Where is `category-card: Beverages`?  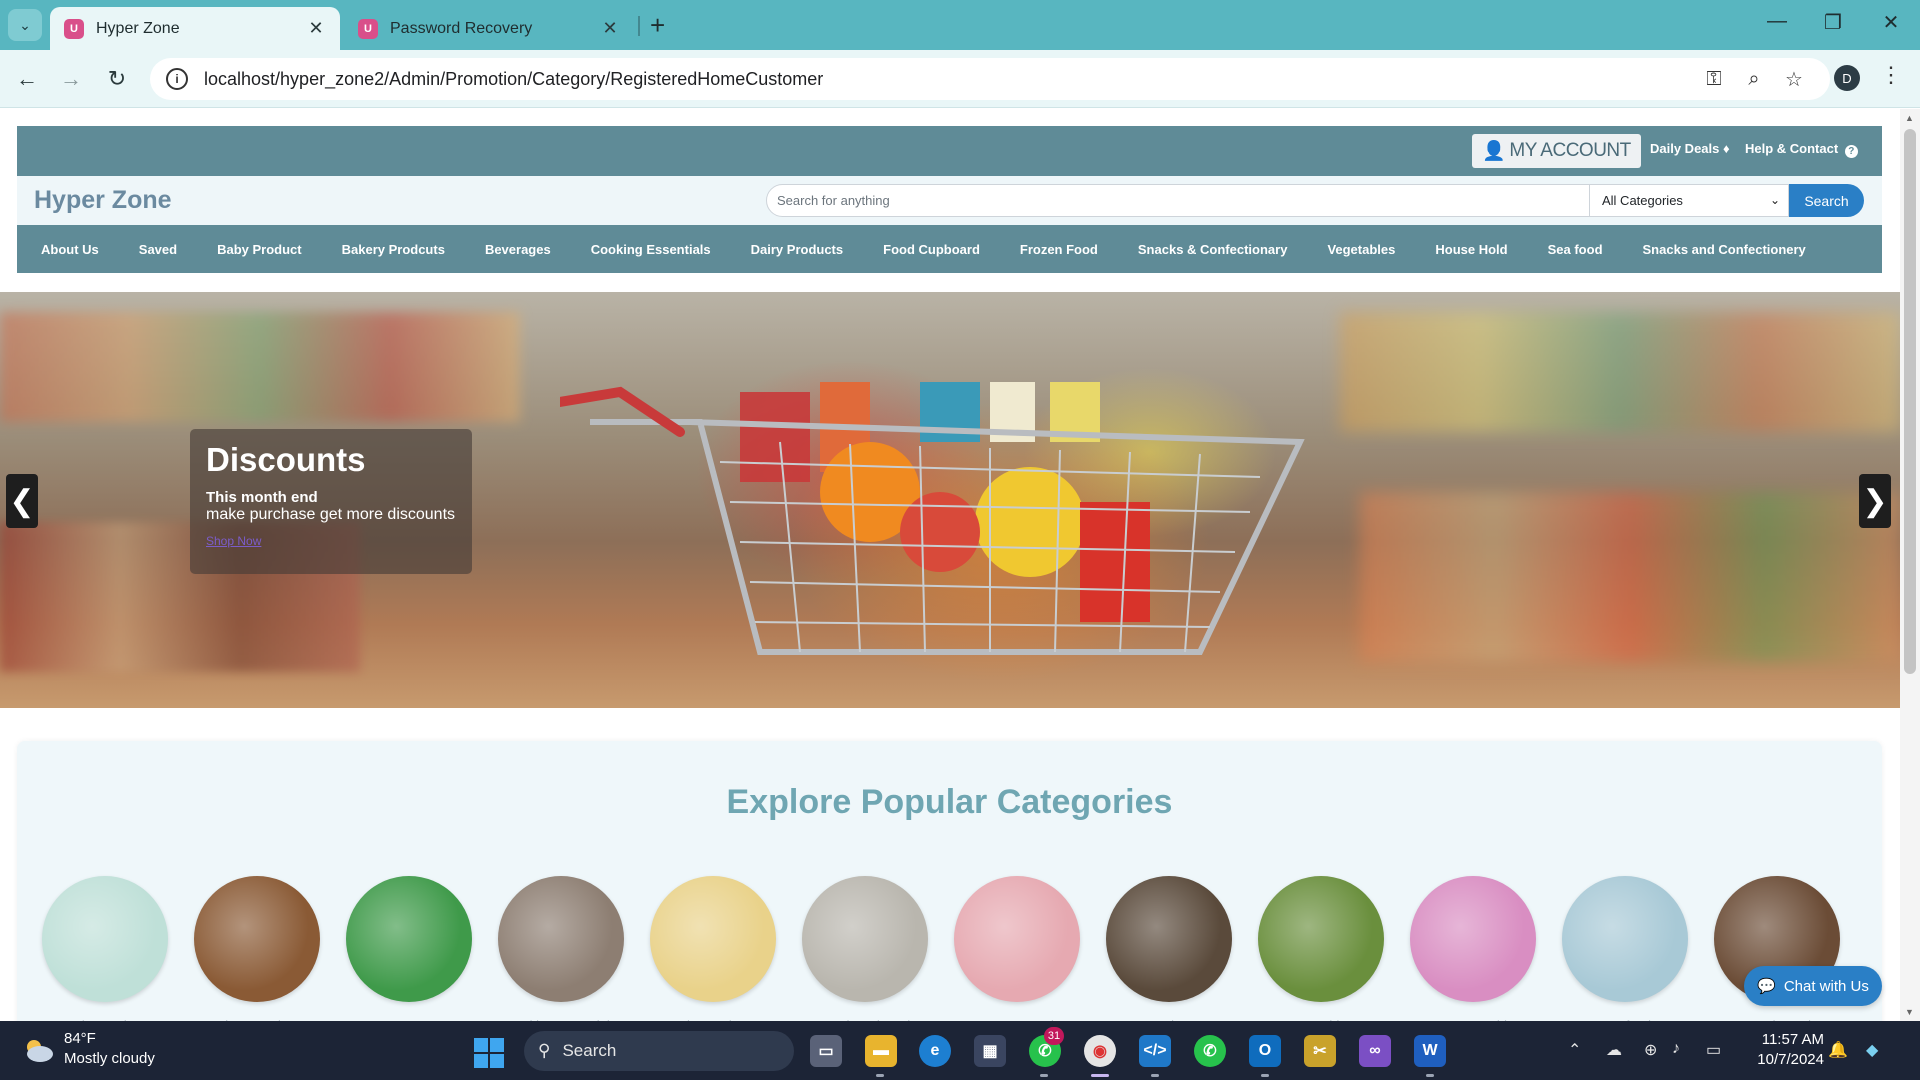 category-card: Beverages is located at coordinates (409, 948).